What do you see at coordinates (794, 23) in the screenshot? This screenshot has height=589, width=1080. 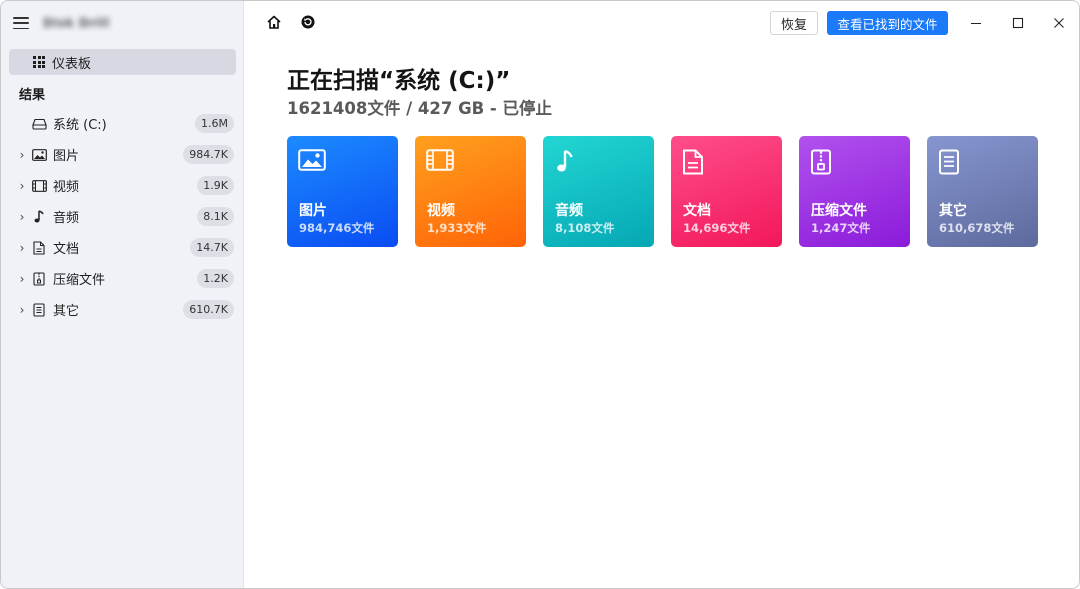 I see `restore-button: 恢复` at bounding box center [794, 23].